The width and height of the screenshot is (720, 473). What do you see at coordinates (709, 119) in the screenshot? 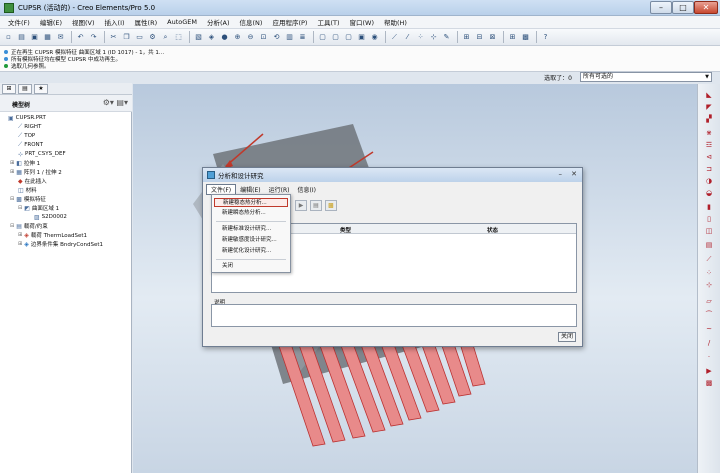
I see `prescribed-temperature-icon: ▞` at bounding box center [709, 119].